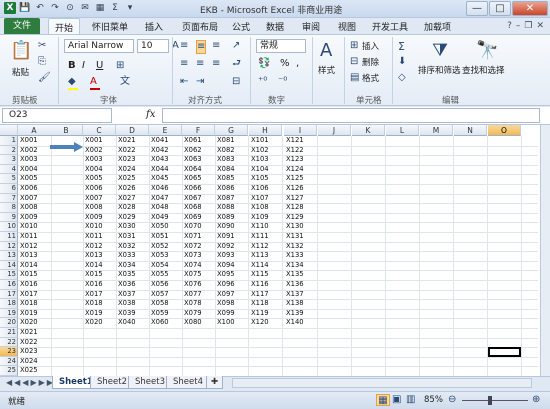 The image size is (550, 409). What do you see at coordinates (477, 8) in the screenshot?
I see `minimize-button: —` at bounding box center [477, 8].